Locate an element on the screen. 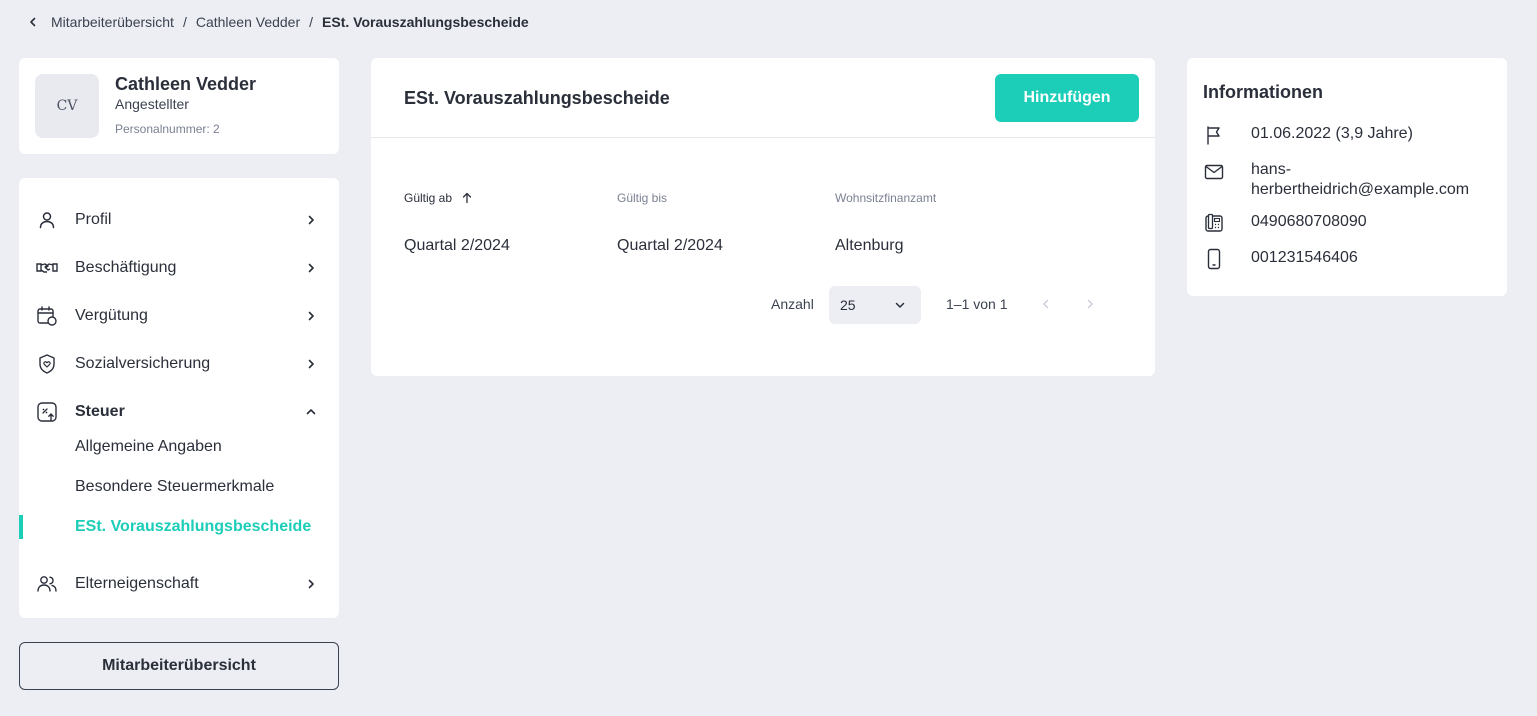  sidebar-item-label: Steuer is located at coordinates (100, 411).